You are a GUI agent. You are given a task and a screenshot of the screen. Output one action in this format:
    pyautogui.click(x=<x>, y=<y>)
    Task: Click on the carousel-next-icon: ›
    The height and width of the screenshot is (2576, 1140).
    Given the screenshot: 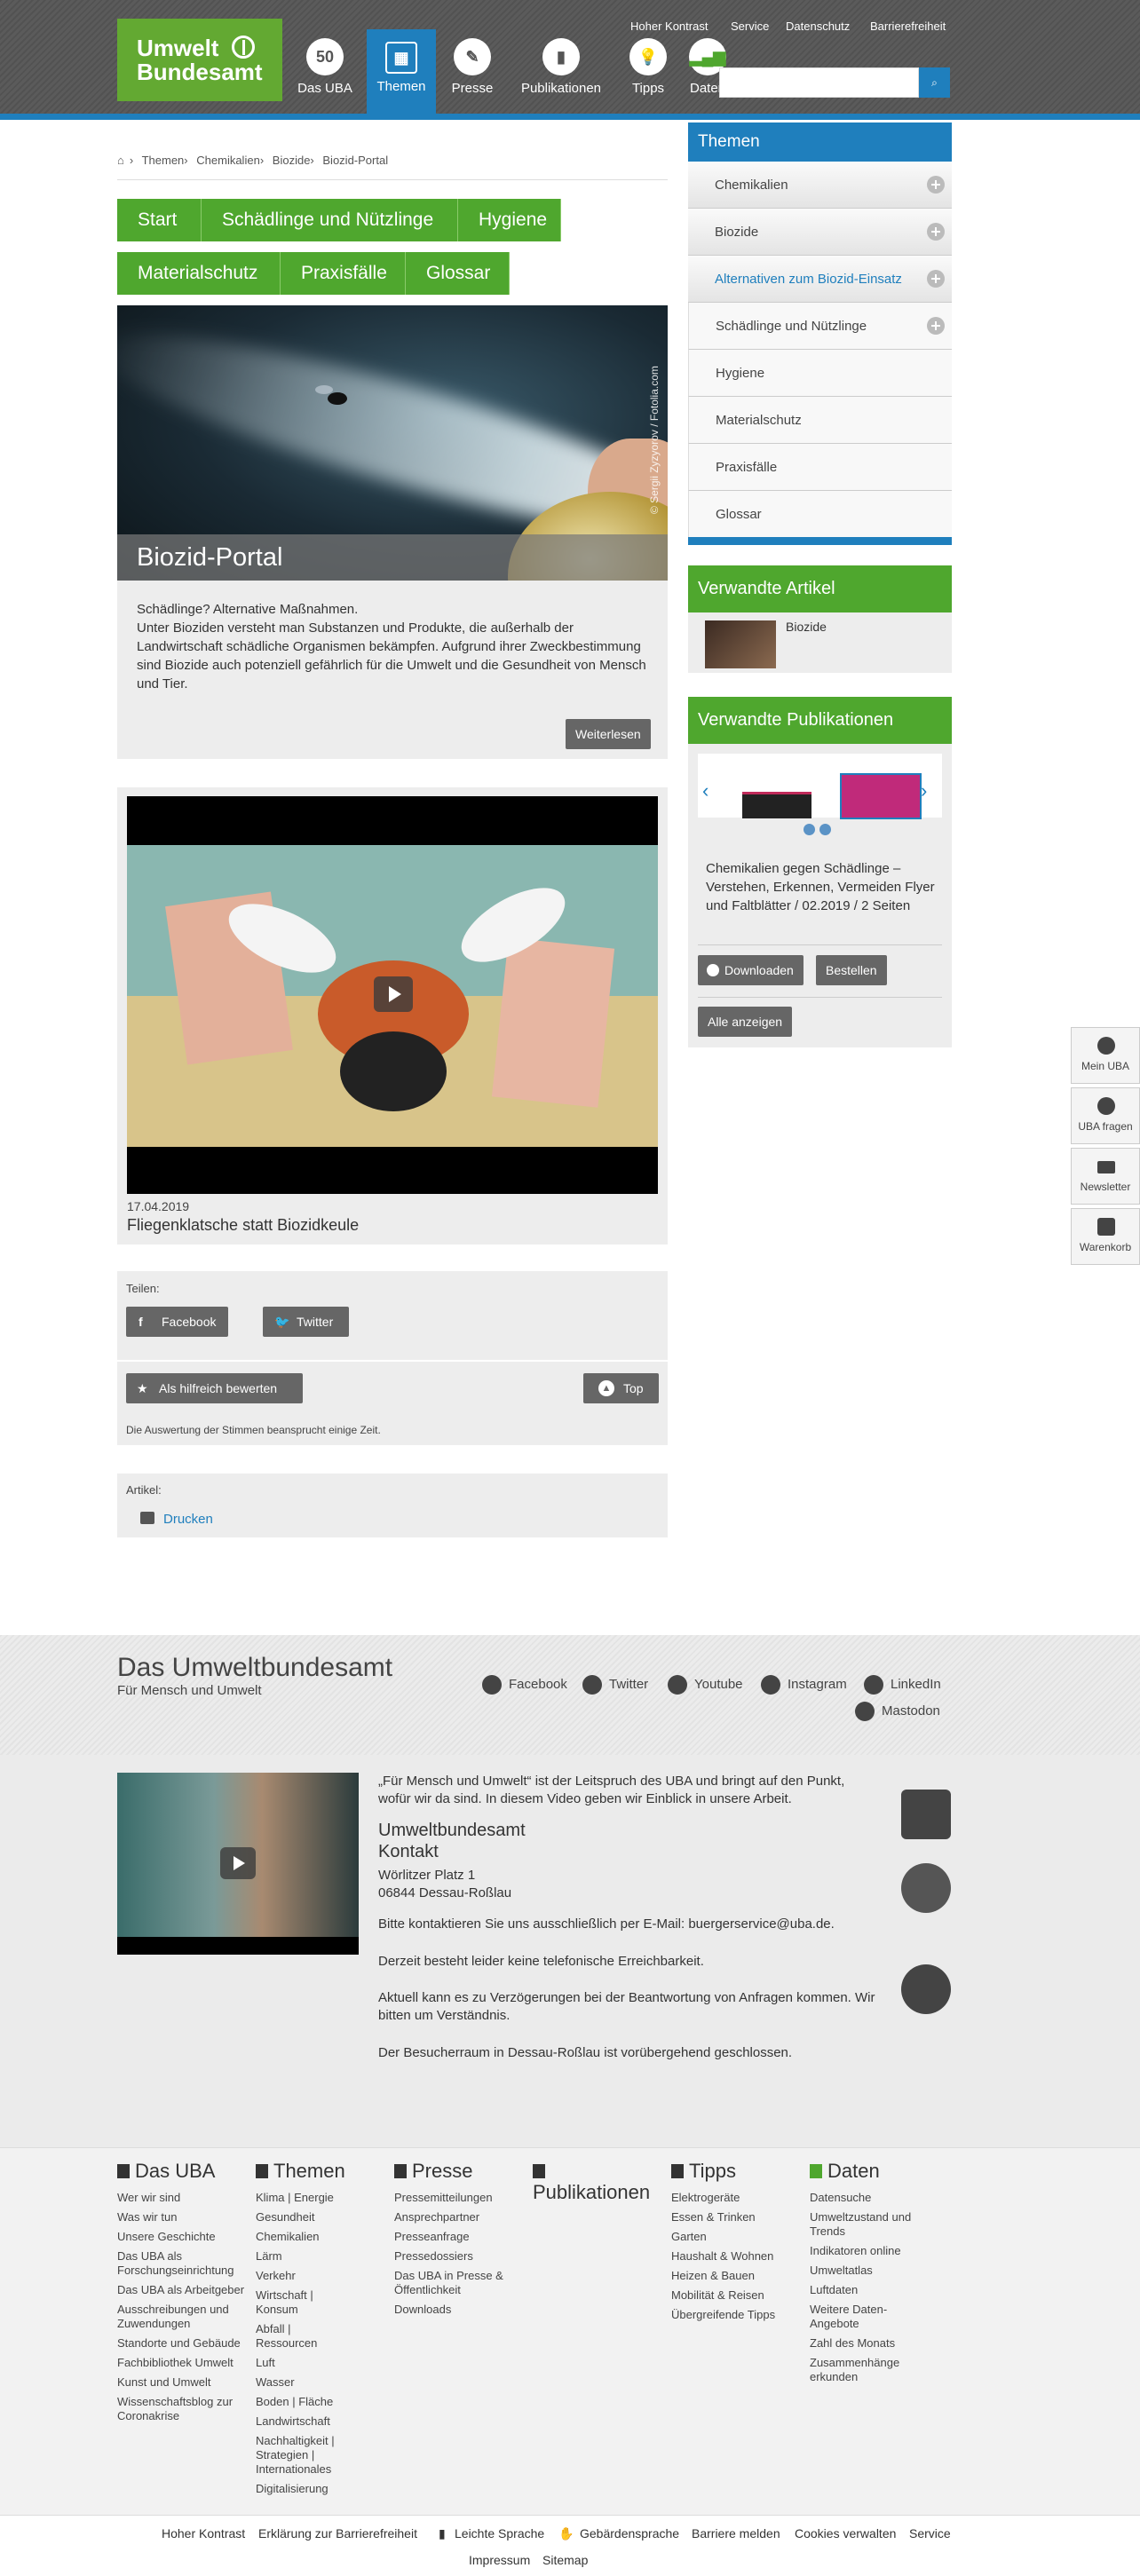 What is the action you would take?
    pyautogui.click(x=924, y=790)
    